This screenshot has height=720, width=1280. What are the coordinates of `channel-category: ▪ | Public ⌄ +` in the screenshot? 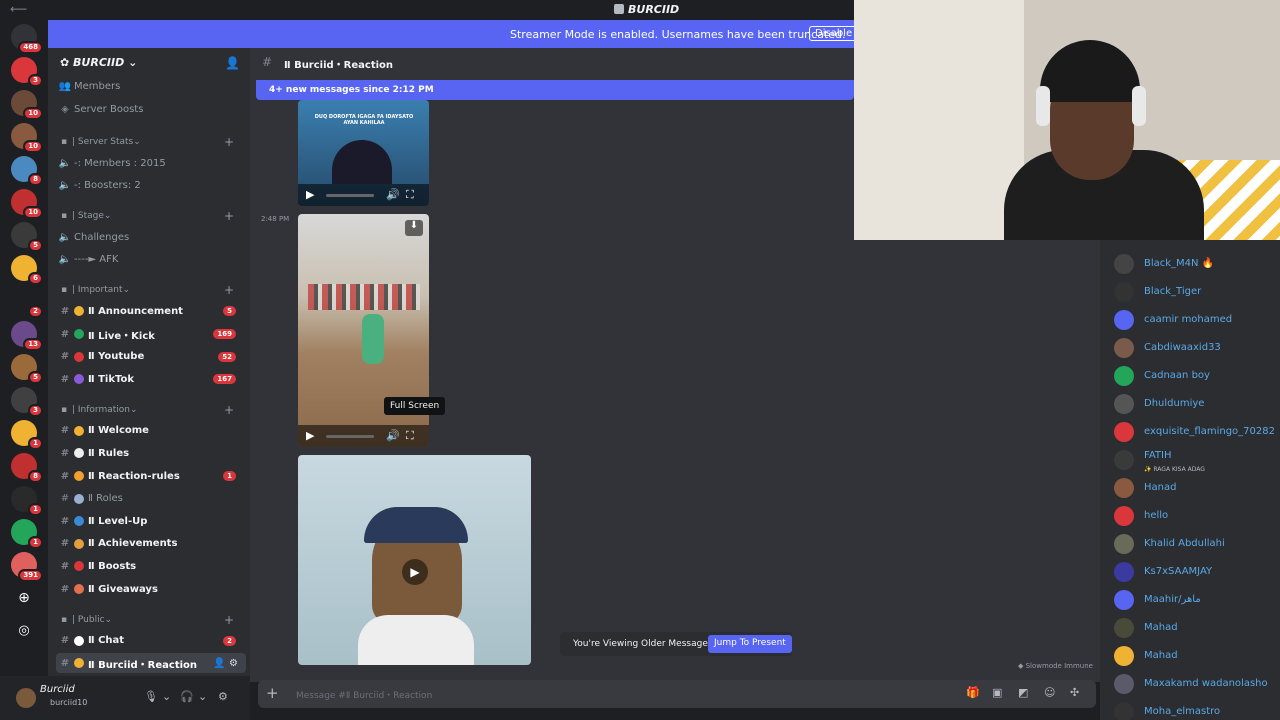 It's located at (151, 620).